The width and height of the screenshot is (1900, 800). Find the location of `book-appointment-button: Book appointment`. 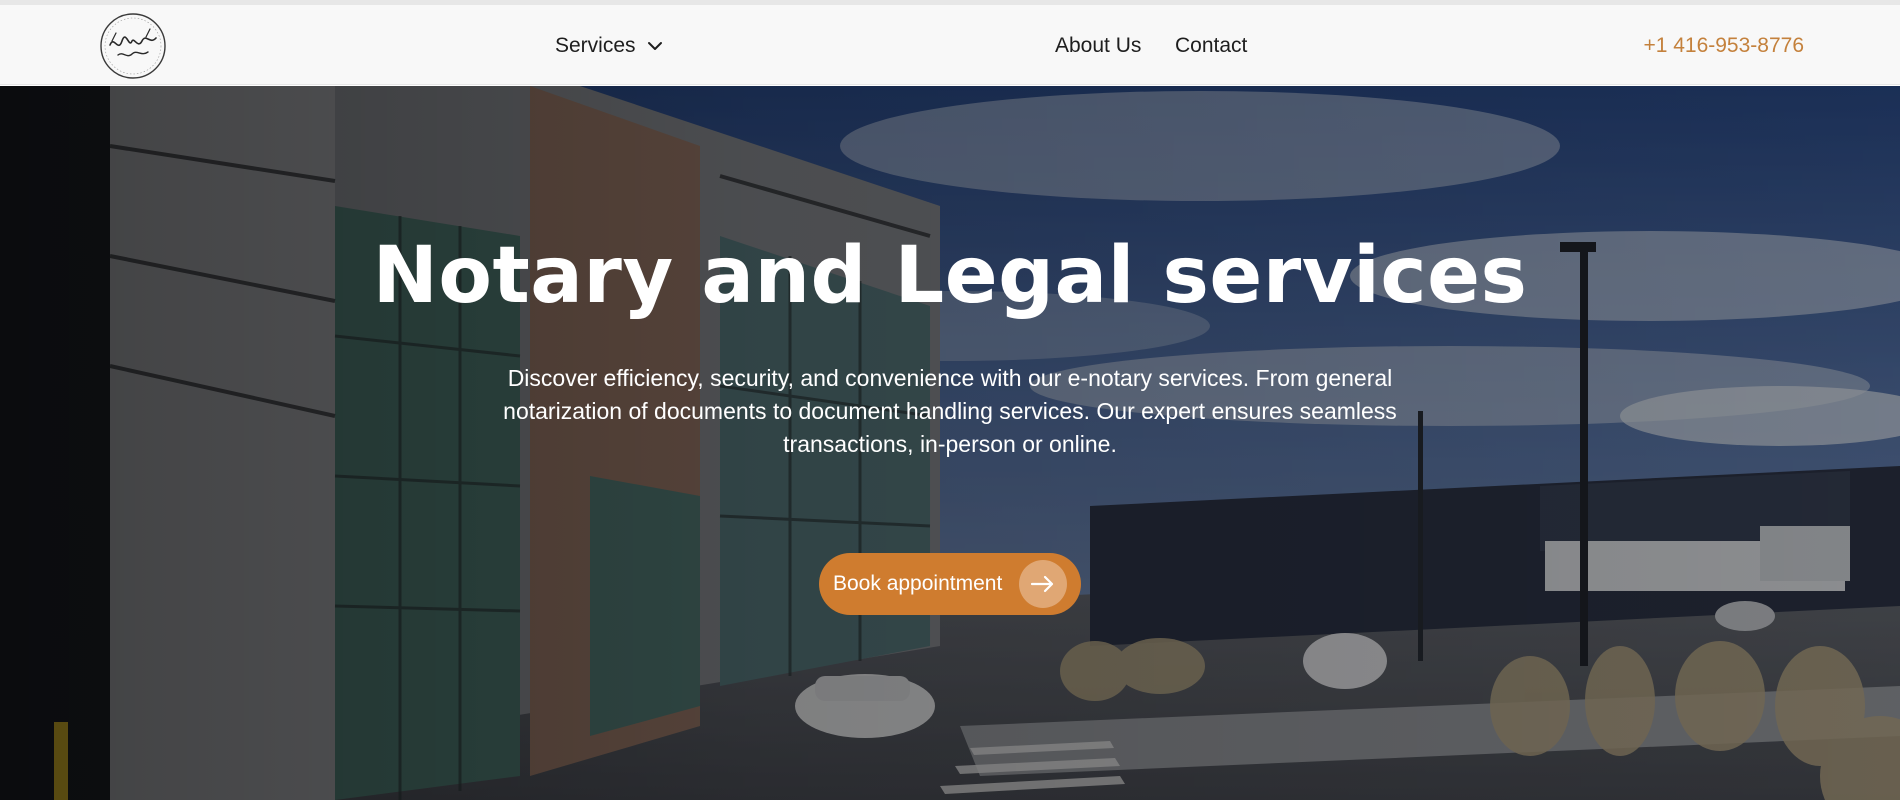

book-appointment-button: Book appointment is located at coordinates (950, 584).